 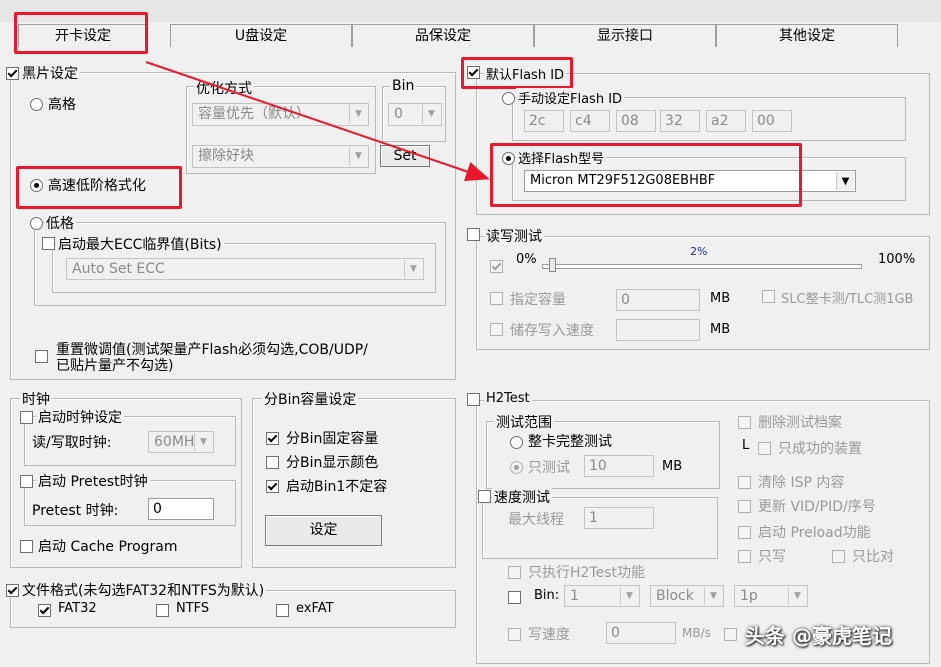 I want to click on write-speed-h2-input: 0, so click(x=641, y=633).